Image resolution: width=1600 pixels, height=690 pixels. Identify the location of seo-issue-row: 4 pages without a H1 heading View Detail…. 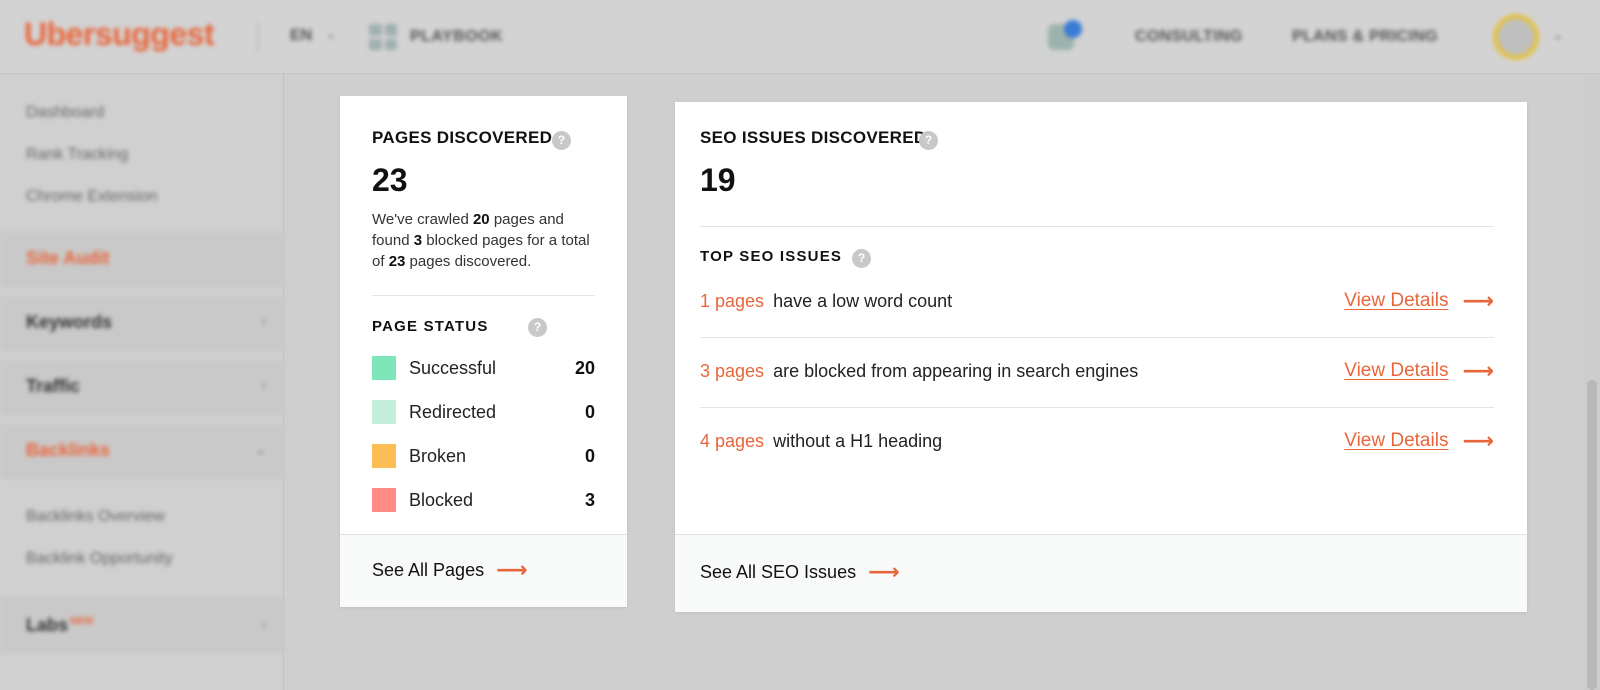
(1097, 443).